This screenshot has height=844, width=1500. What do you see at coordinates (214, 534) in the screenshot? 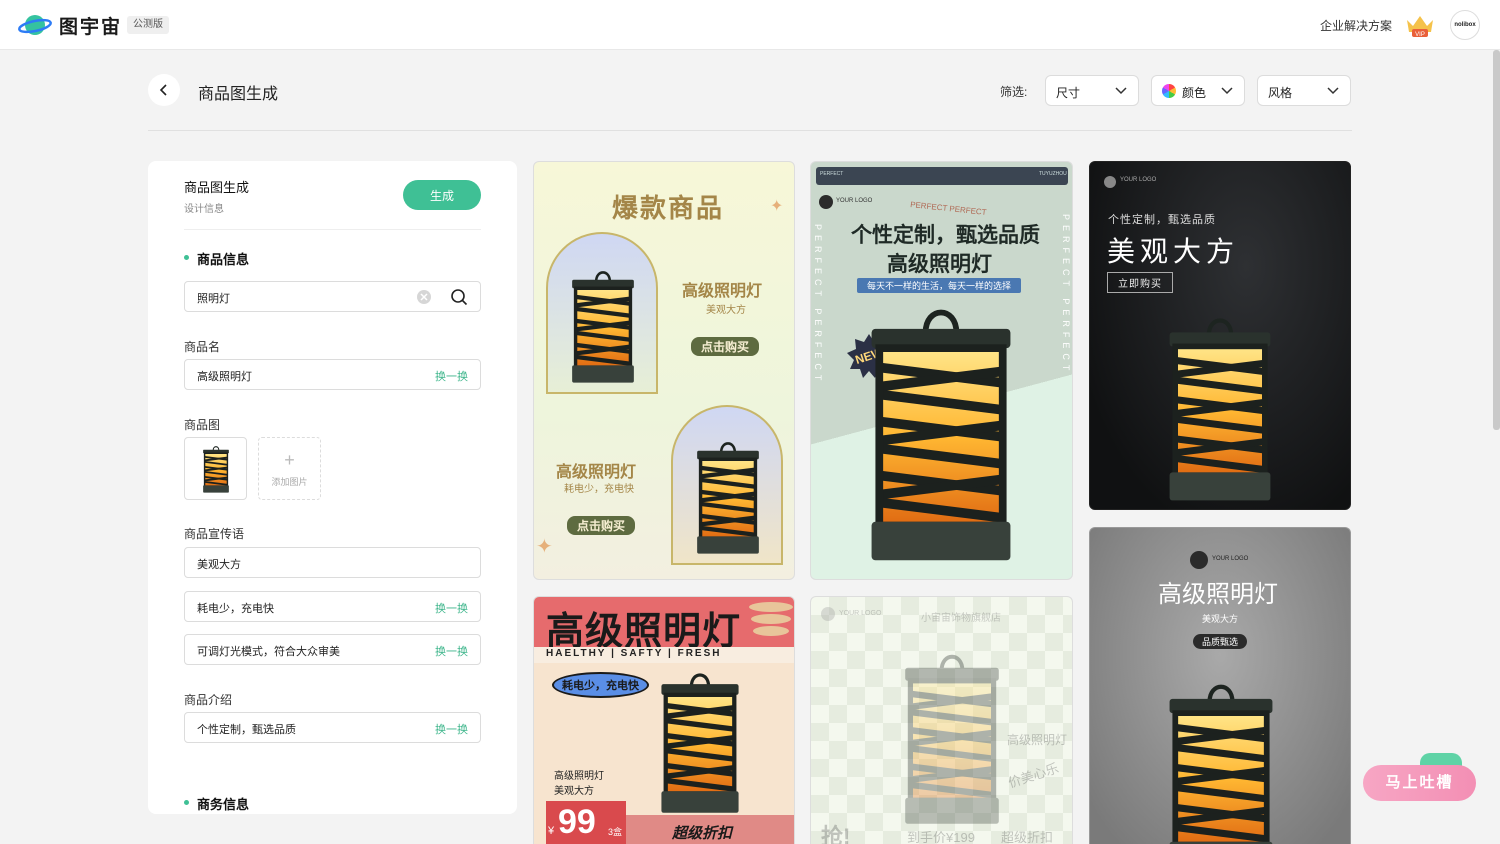
I see `slogan-label: 商品宣传语` at bounding box center [214, 534].